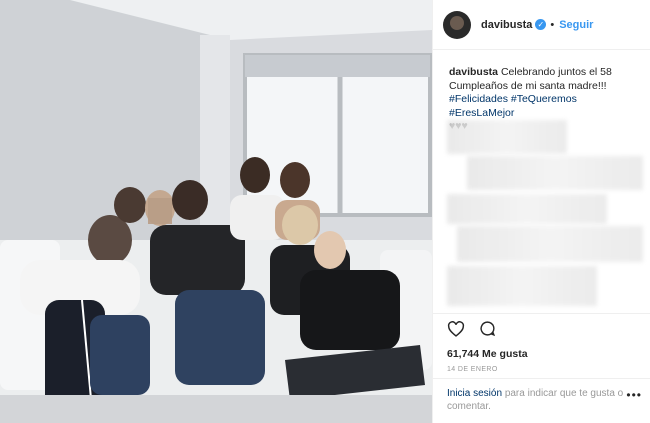 This screenshot has width=650, height=423. Describe the element at coordinates (506, 25) in the screenshot. I see `header-username: davibusta` at that location.